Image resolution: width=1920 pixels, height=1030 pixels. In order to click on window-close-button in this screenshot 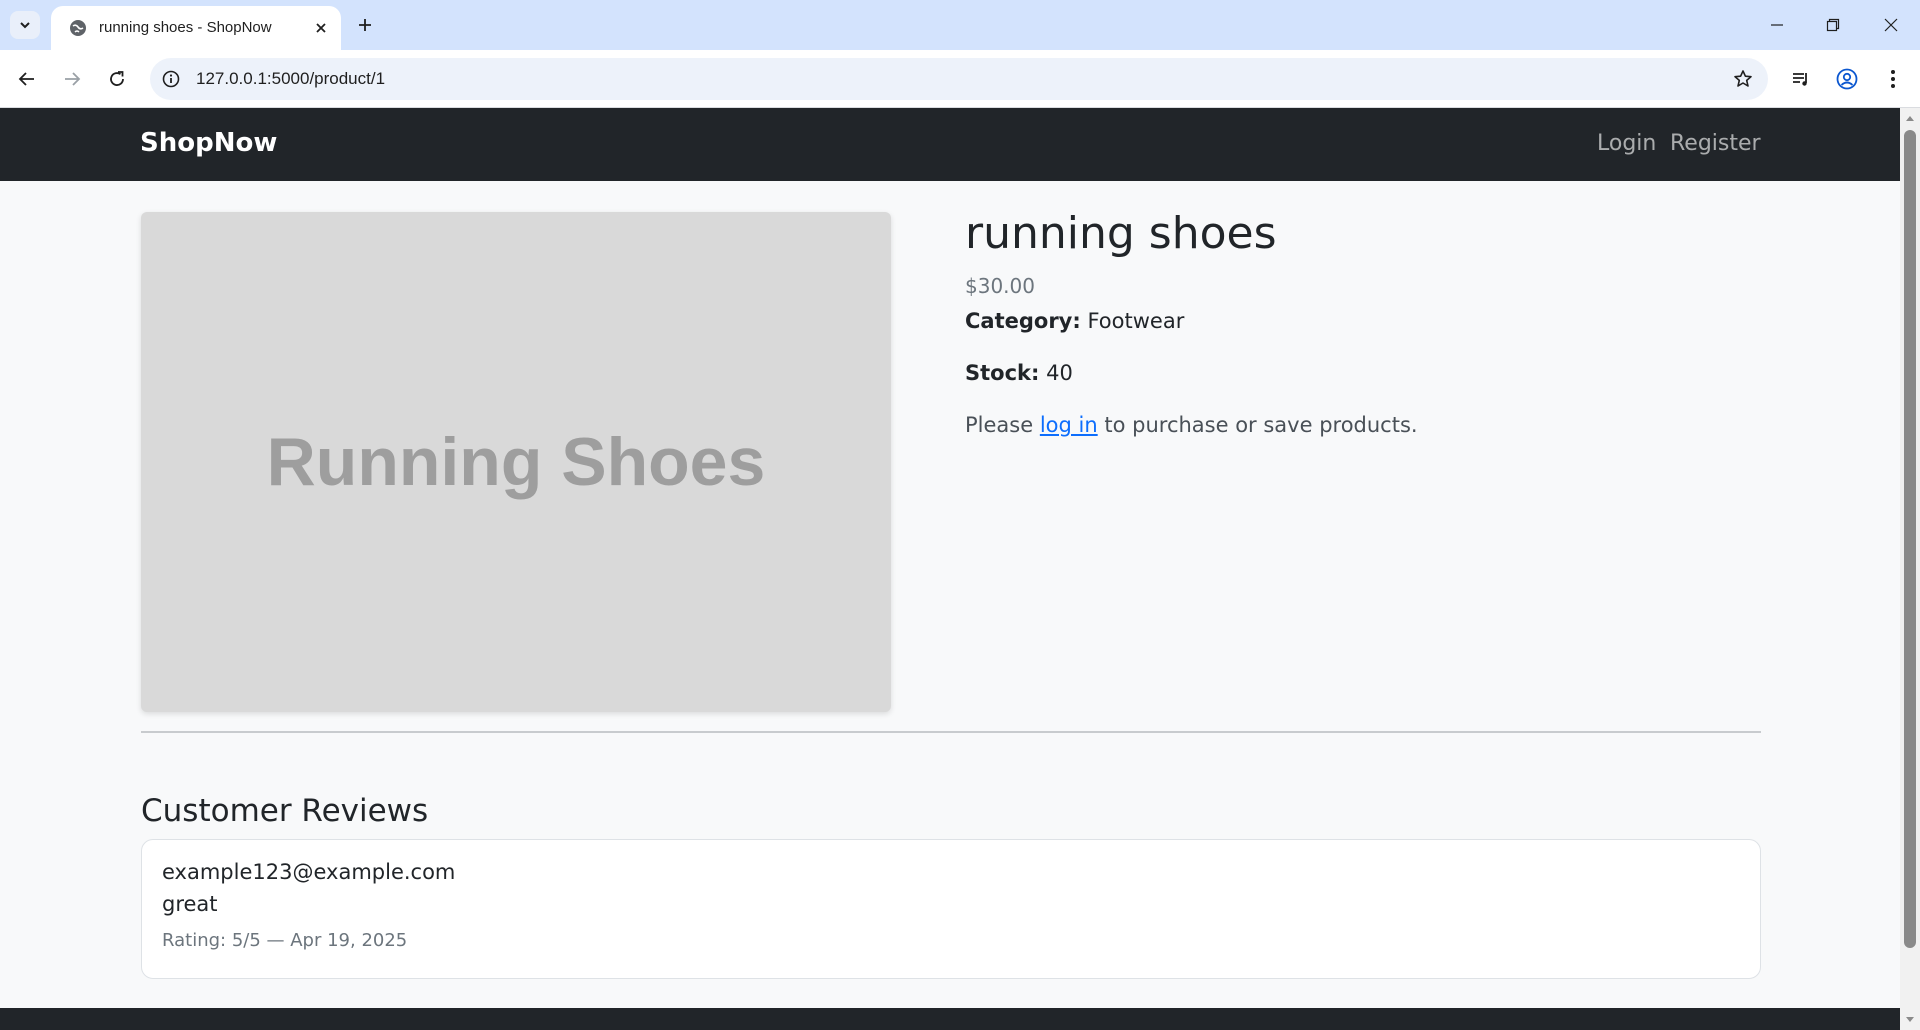, I will do `click(1891, 25)`.